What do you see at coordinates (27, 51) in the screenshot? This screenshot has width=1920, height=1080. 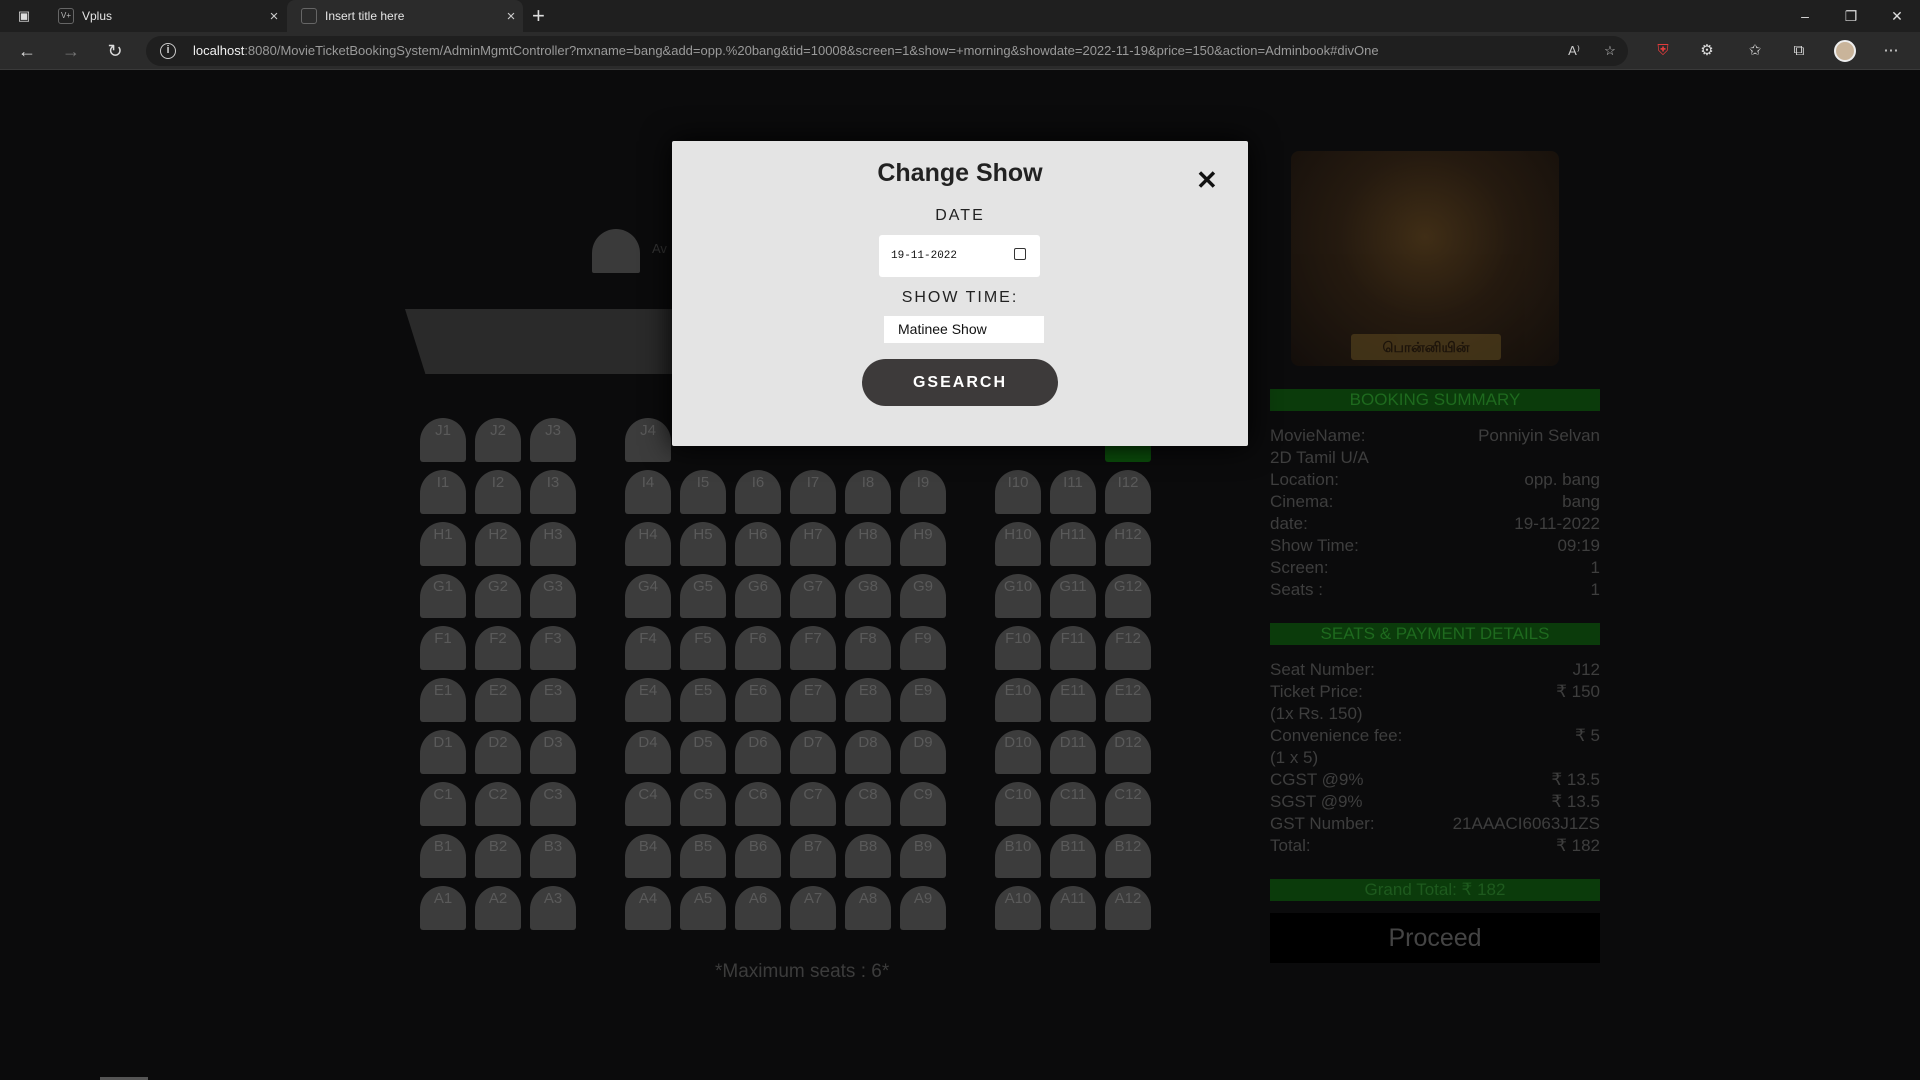 I see `back-arrow-icon: ←` at bounding box center [27, 51].